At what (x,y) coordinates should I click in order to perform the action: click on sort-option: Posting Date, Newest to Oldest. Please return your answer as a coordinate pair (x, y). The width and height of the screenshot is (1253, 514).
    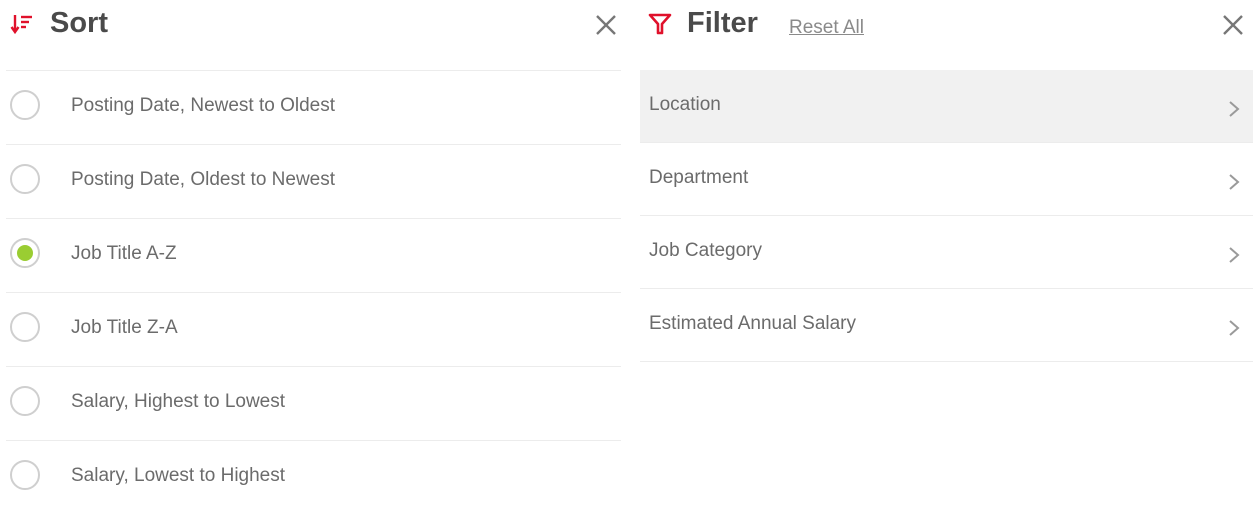
    Looking at the image, I should click on (313, 108).